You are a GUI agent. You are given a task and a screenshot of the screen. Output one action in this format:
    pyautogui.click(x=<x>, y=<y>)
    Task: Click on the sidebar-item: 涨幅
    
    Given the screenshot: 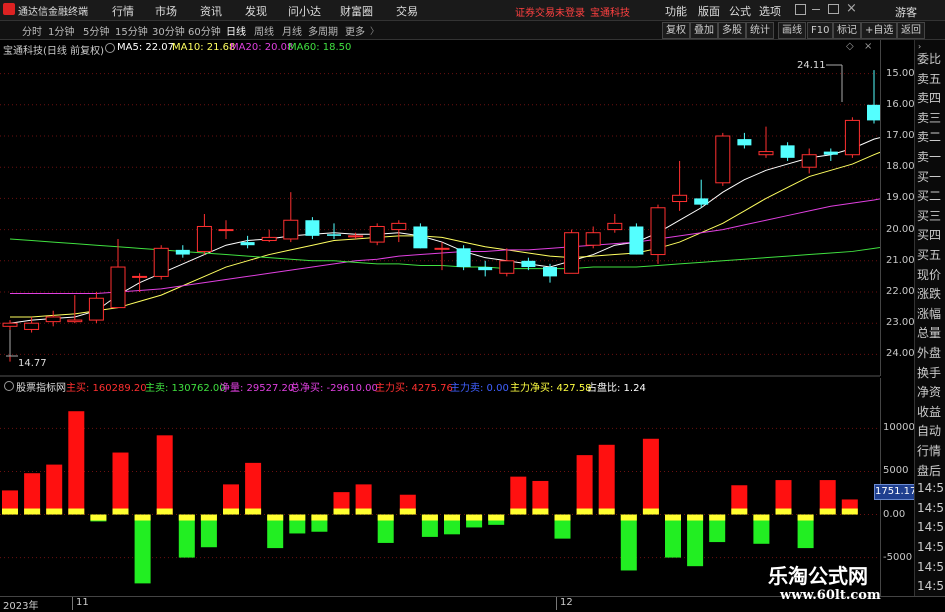 What is the action you would take?
    pyautogui.click(x=929, y=313)
    